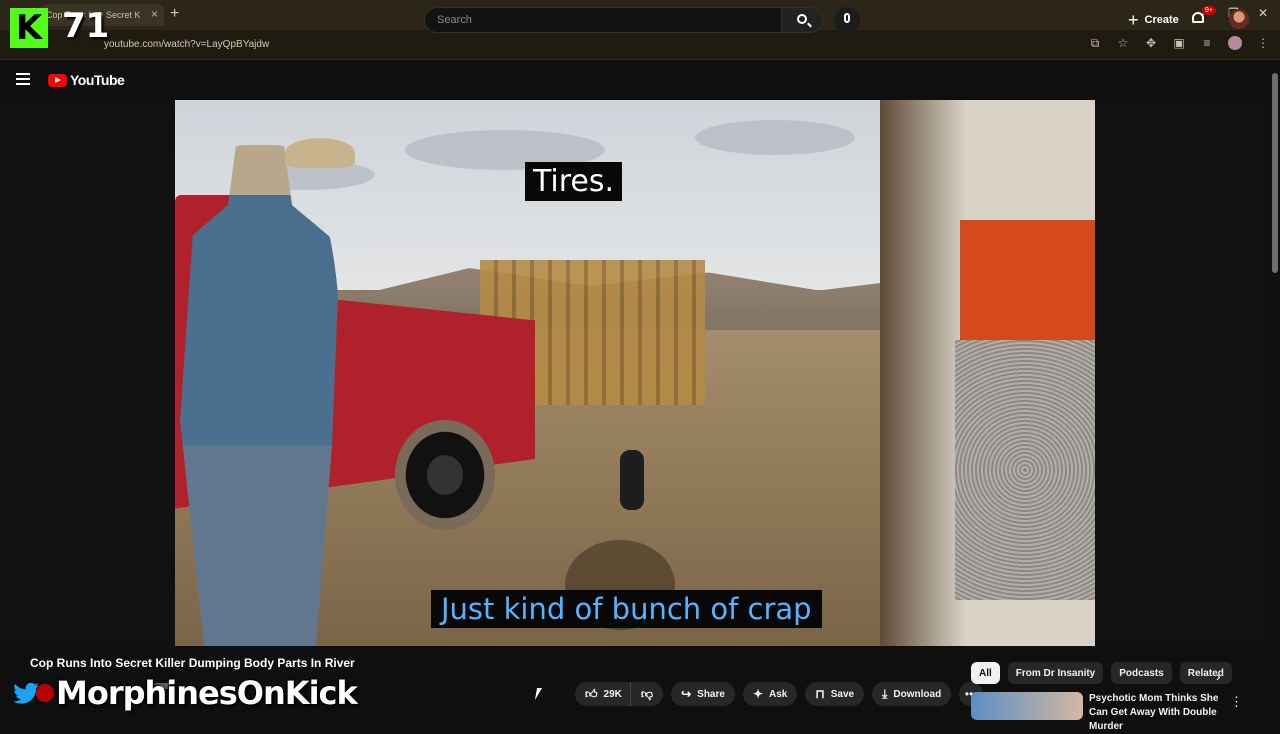  I want to click on thumbs-down-icon: 👎︎, so click(647, 693).